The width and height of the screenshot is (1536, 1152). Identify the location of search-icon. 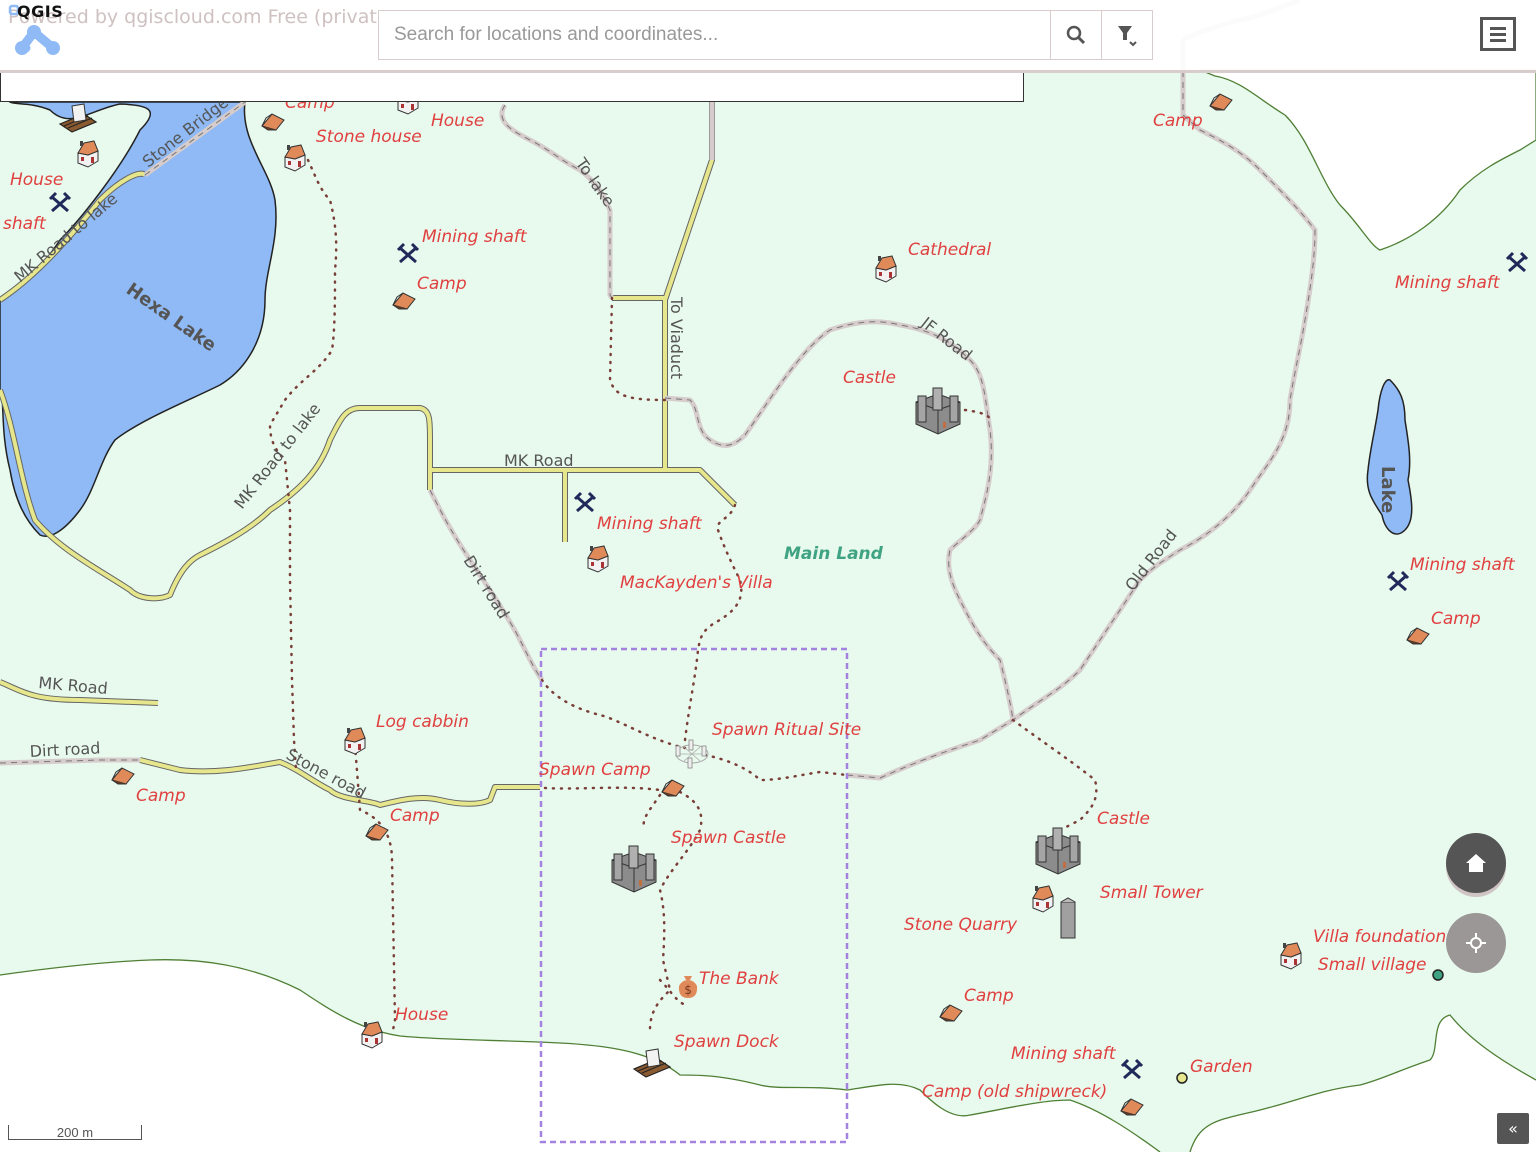
(1076, 35).